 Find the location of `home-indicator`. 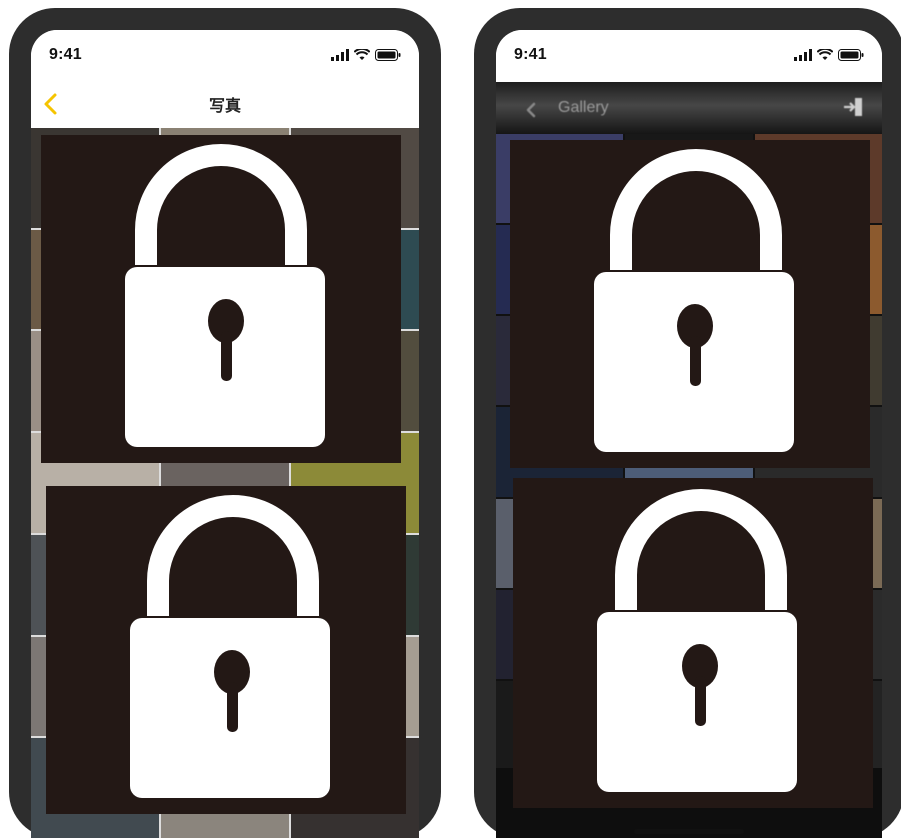

home-indicator is located at coordinates (689, 831).